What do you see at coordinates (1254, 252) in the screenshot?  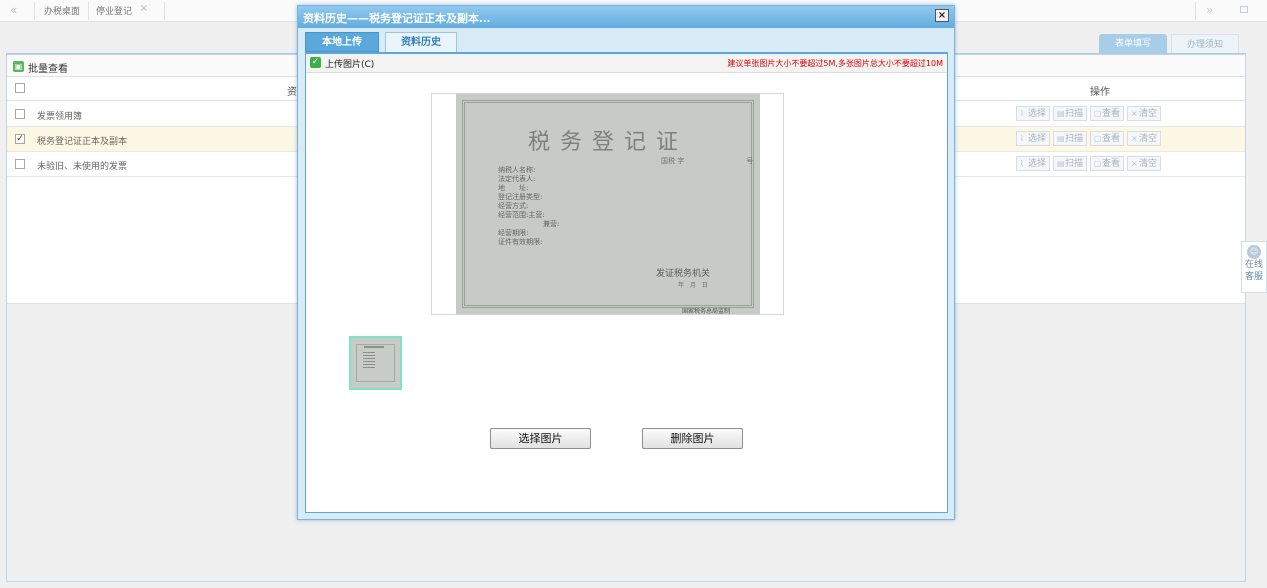 I see `customer-service-icon: ☺` at bounding box center [1254, 252].